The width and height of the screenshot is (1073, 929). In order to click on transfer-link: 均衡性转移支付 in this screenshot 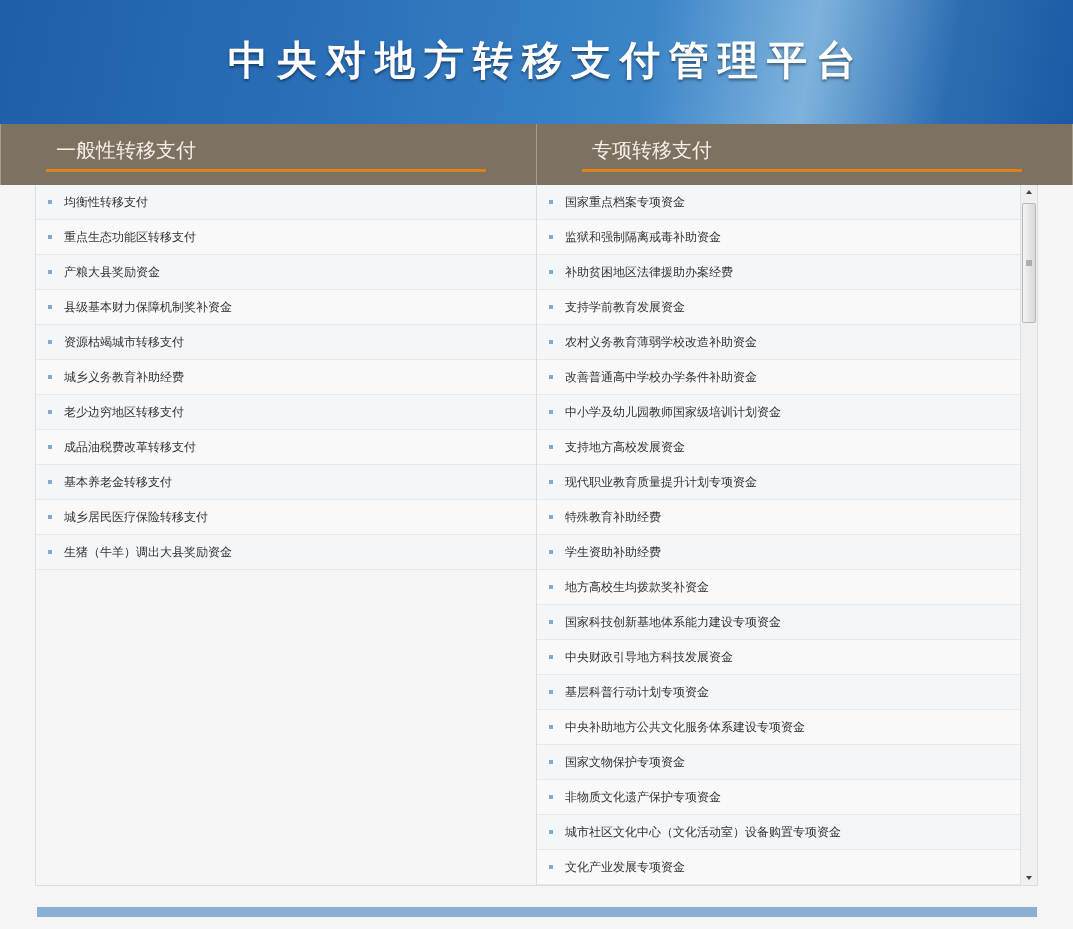, I will do `click(106, 202)`.